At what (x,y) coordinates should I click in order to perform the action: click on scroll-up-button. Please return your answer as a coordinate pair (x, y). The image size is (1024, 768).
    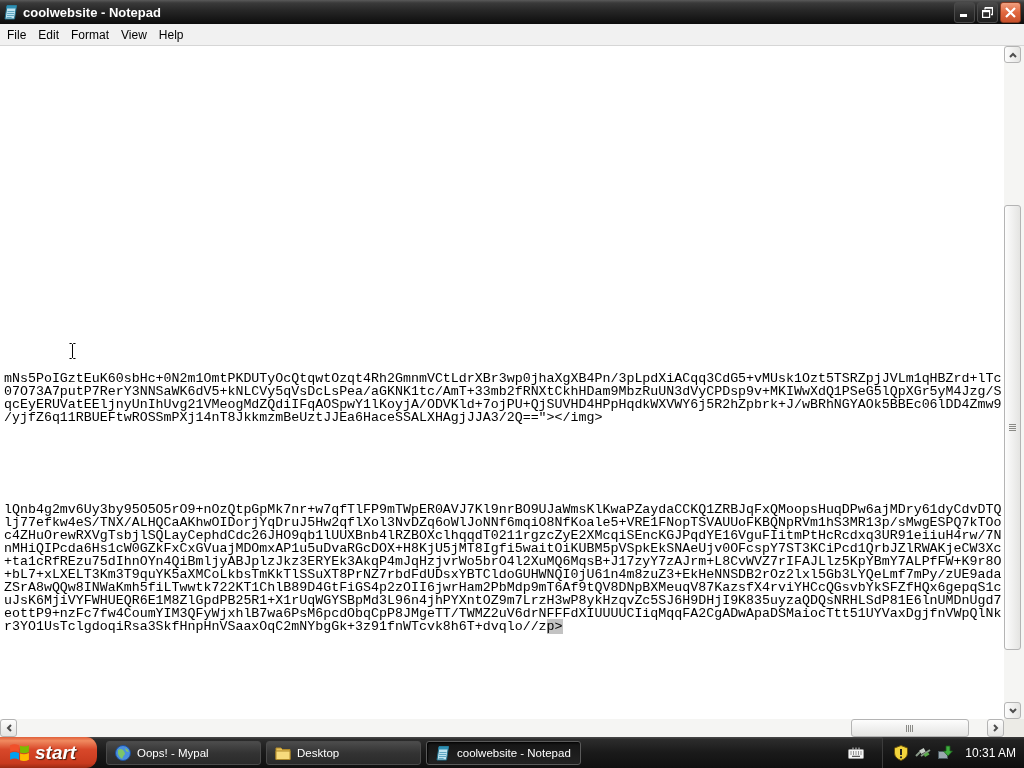
    Looking at the image, I should click on (1012, 54).